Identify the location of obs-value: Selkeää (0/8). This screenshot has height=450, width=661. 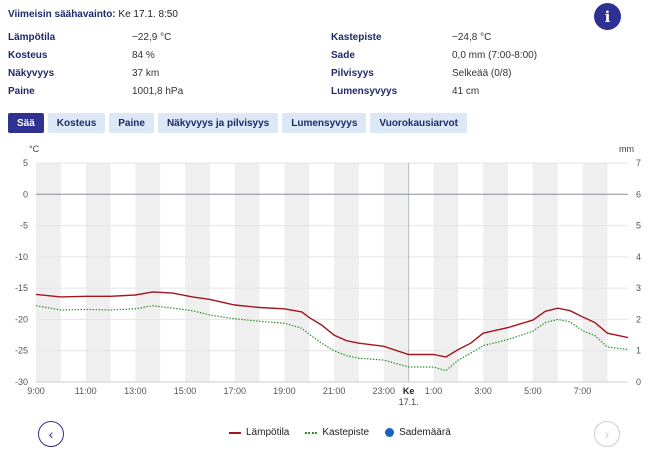
(482, 73).